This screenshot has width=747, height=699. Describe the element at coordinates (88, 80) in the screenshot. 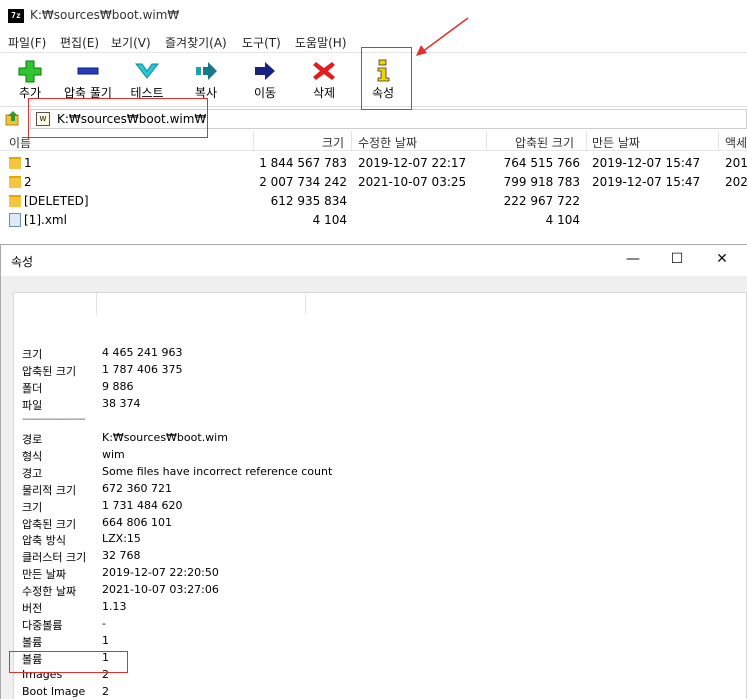

I see `extract-button: 압축 풀기` at that location.